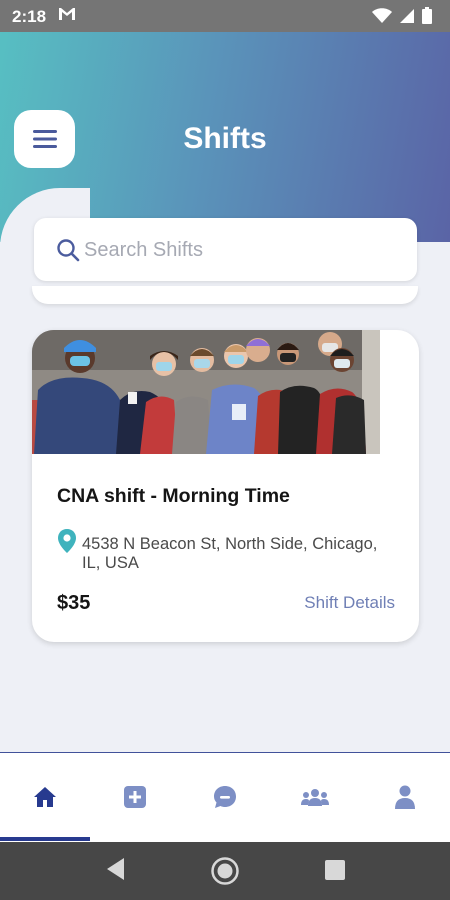 Image resolution: width=450 pixels, height=900 pixels. Describe the element at coordinates (67, 16) in the screenshot. I see `gmail-icon` at that location.